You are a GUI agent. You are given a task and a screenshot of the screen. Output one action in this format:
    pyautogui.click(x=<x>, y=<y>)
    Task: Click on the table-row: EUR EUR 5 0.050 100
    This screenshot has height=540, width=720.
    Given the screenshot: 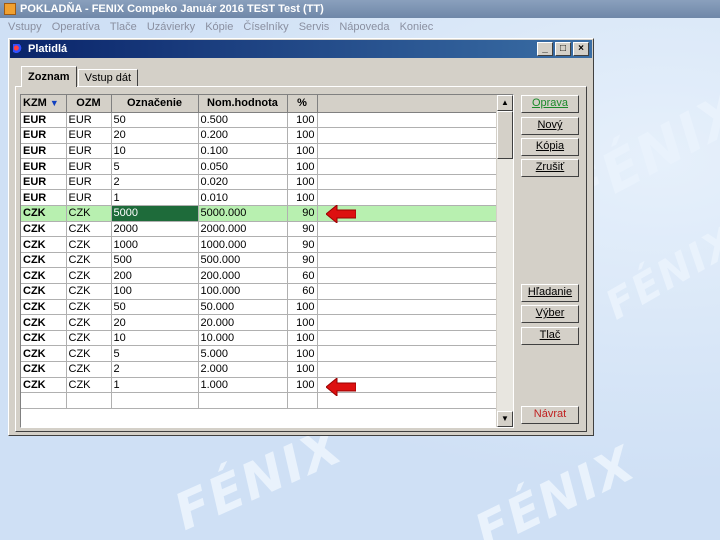 What is the action you would take?
    pyautogui.click(x=259, y=166)
    